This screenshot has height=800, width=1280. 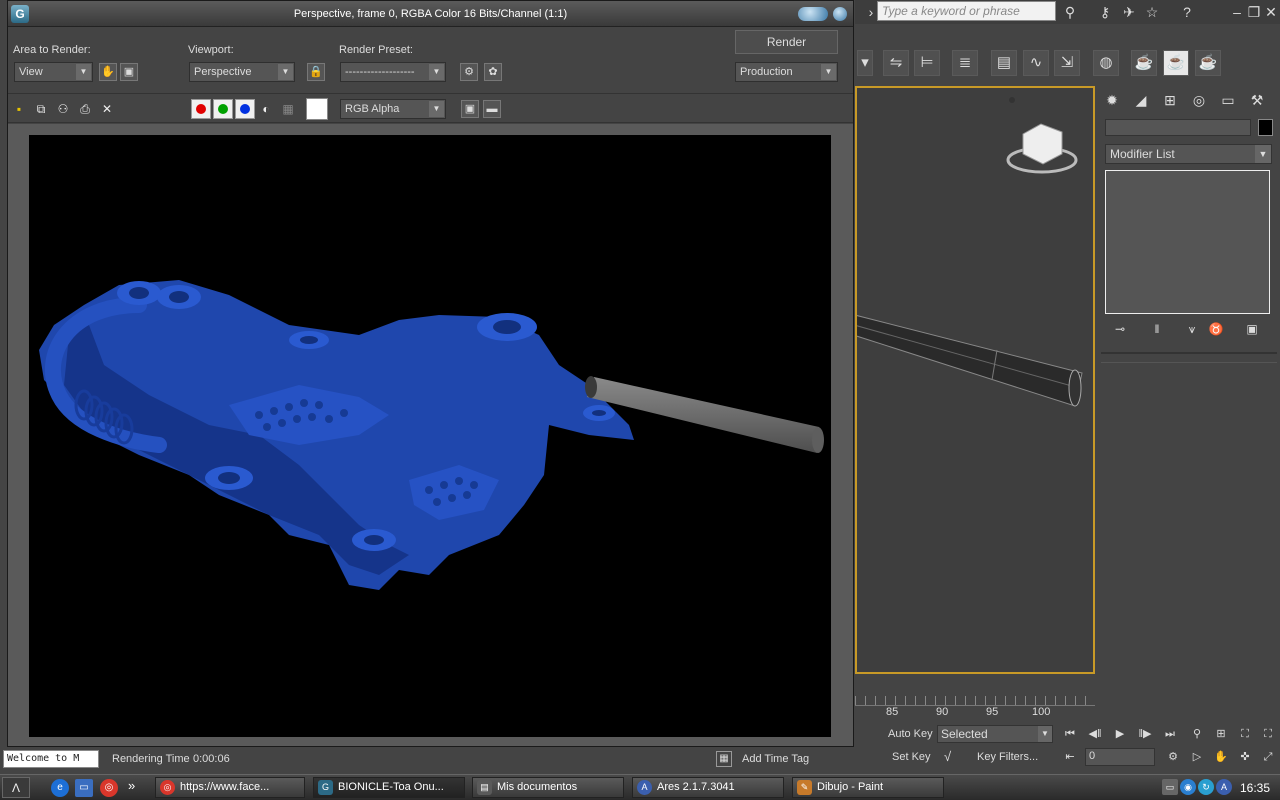 What do you see at coordinates (493, 72) in the screenshot?
I see `environment-effects-icon: ✿` at bounding box center [493, 72].